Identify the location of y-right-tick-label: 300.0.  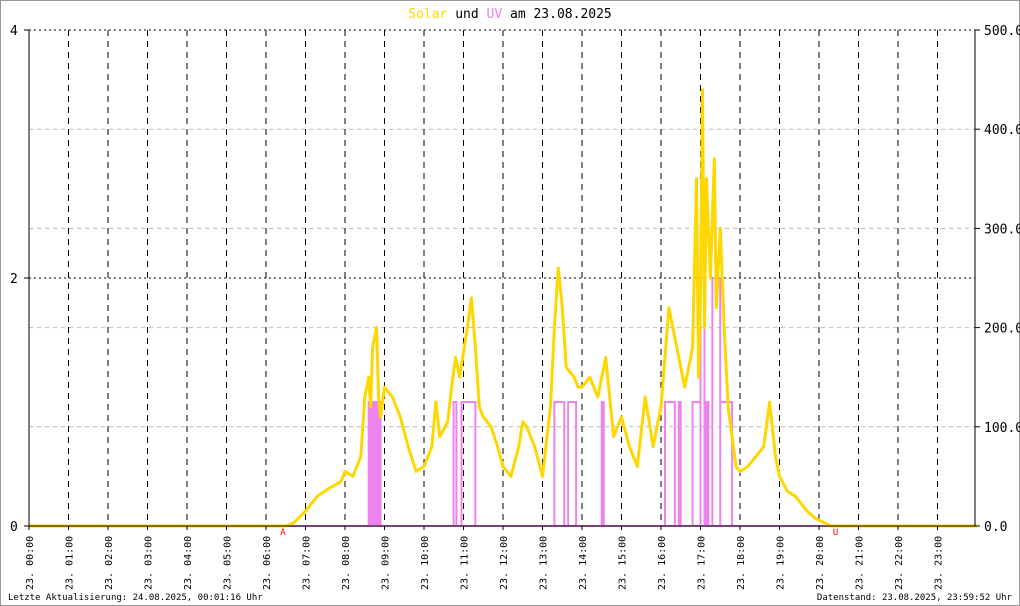
(1002, 229).